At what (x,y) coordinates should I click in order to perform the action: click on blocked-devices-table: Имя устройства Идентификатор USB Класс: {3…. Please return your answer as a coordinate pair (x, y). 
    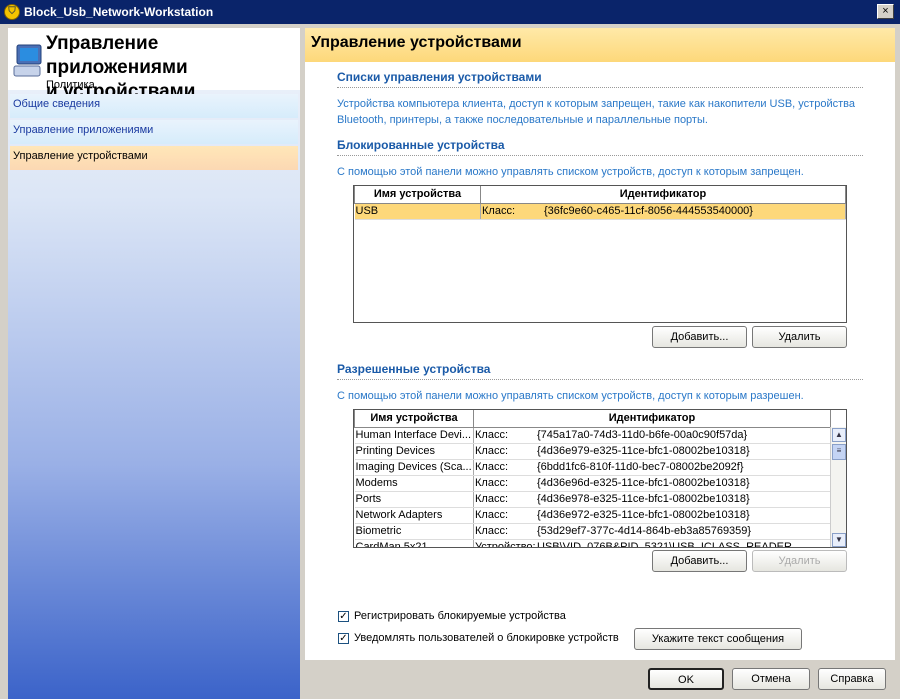
    Looking at the image, I should click on (600, 254).